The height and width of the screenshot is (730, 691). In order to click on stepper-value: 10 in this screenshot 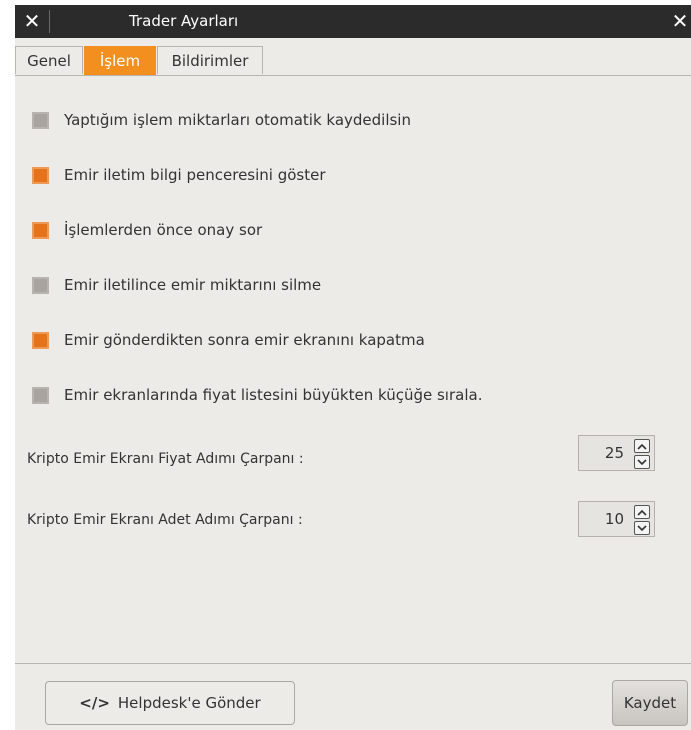, I will do `click(614, 519)`.